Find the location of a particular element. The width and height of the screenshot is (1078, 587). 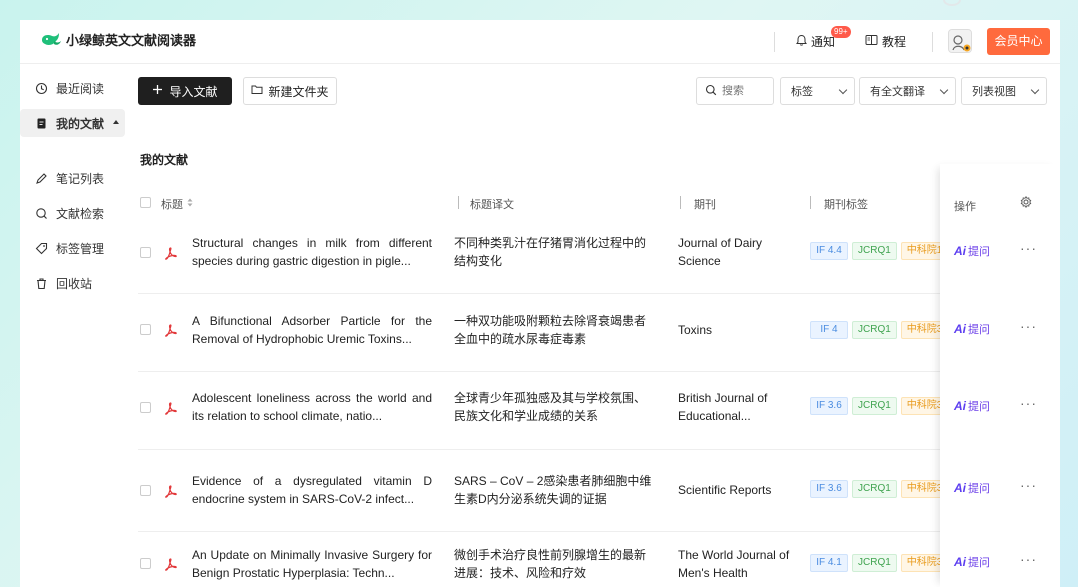

trash-icon is located at coordinates (41, 283).